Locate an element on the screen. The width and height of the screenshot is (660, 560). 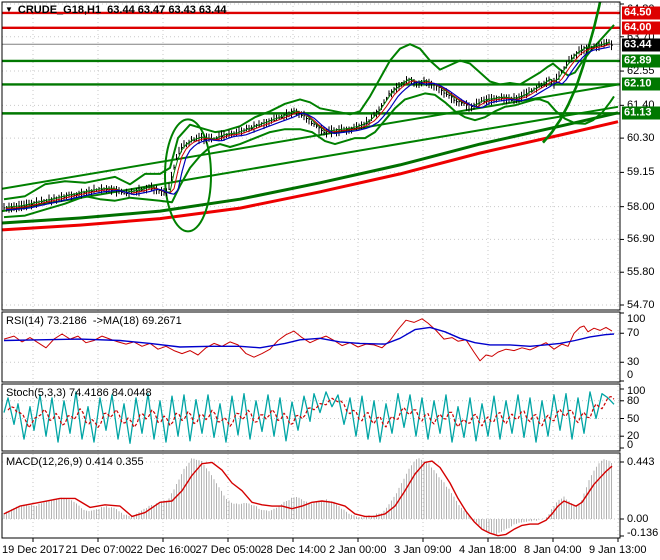
time-label: 19 Dec 2017 is located at coordinates (33, 550).